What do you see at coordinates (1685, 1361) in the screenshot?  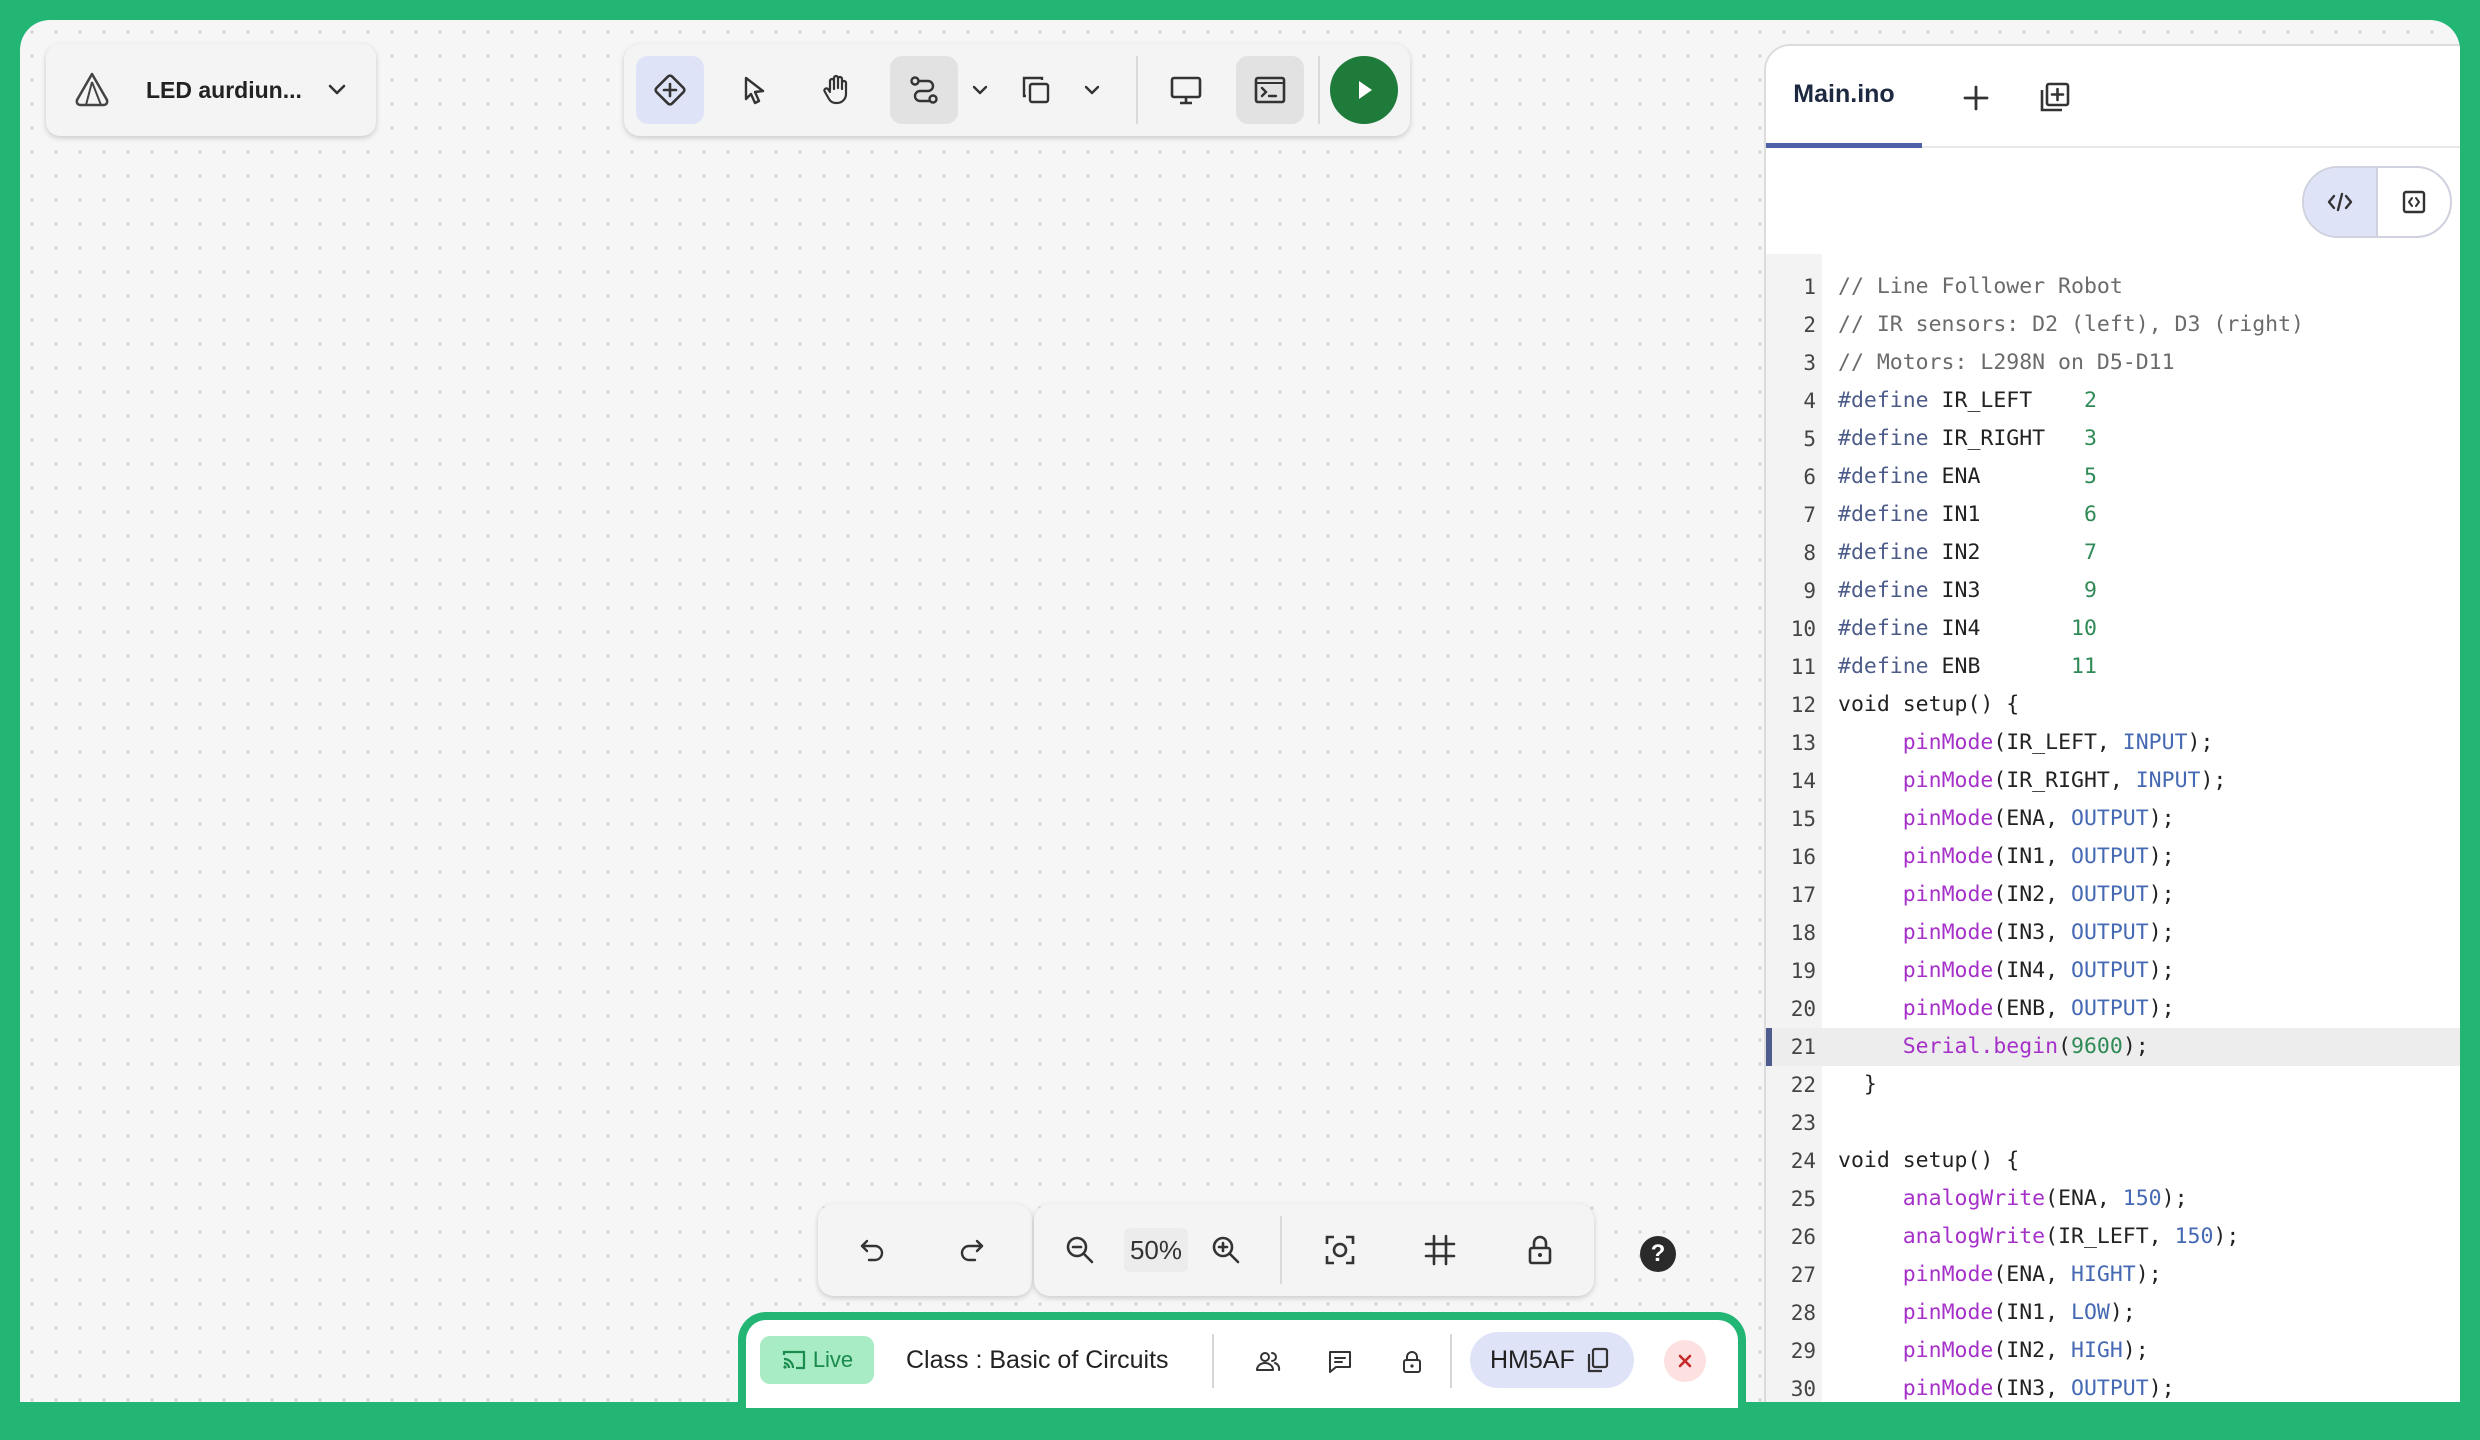 I see `end-session-button` at bounding box center [1685, 1361].